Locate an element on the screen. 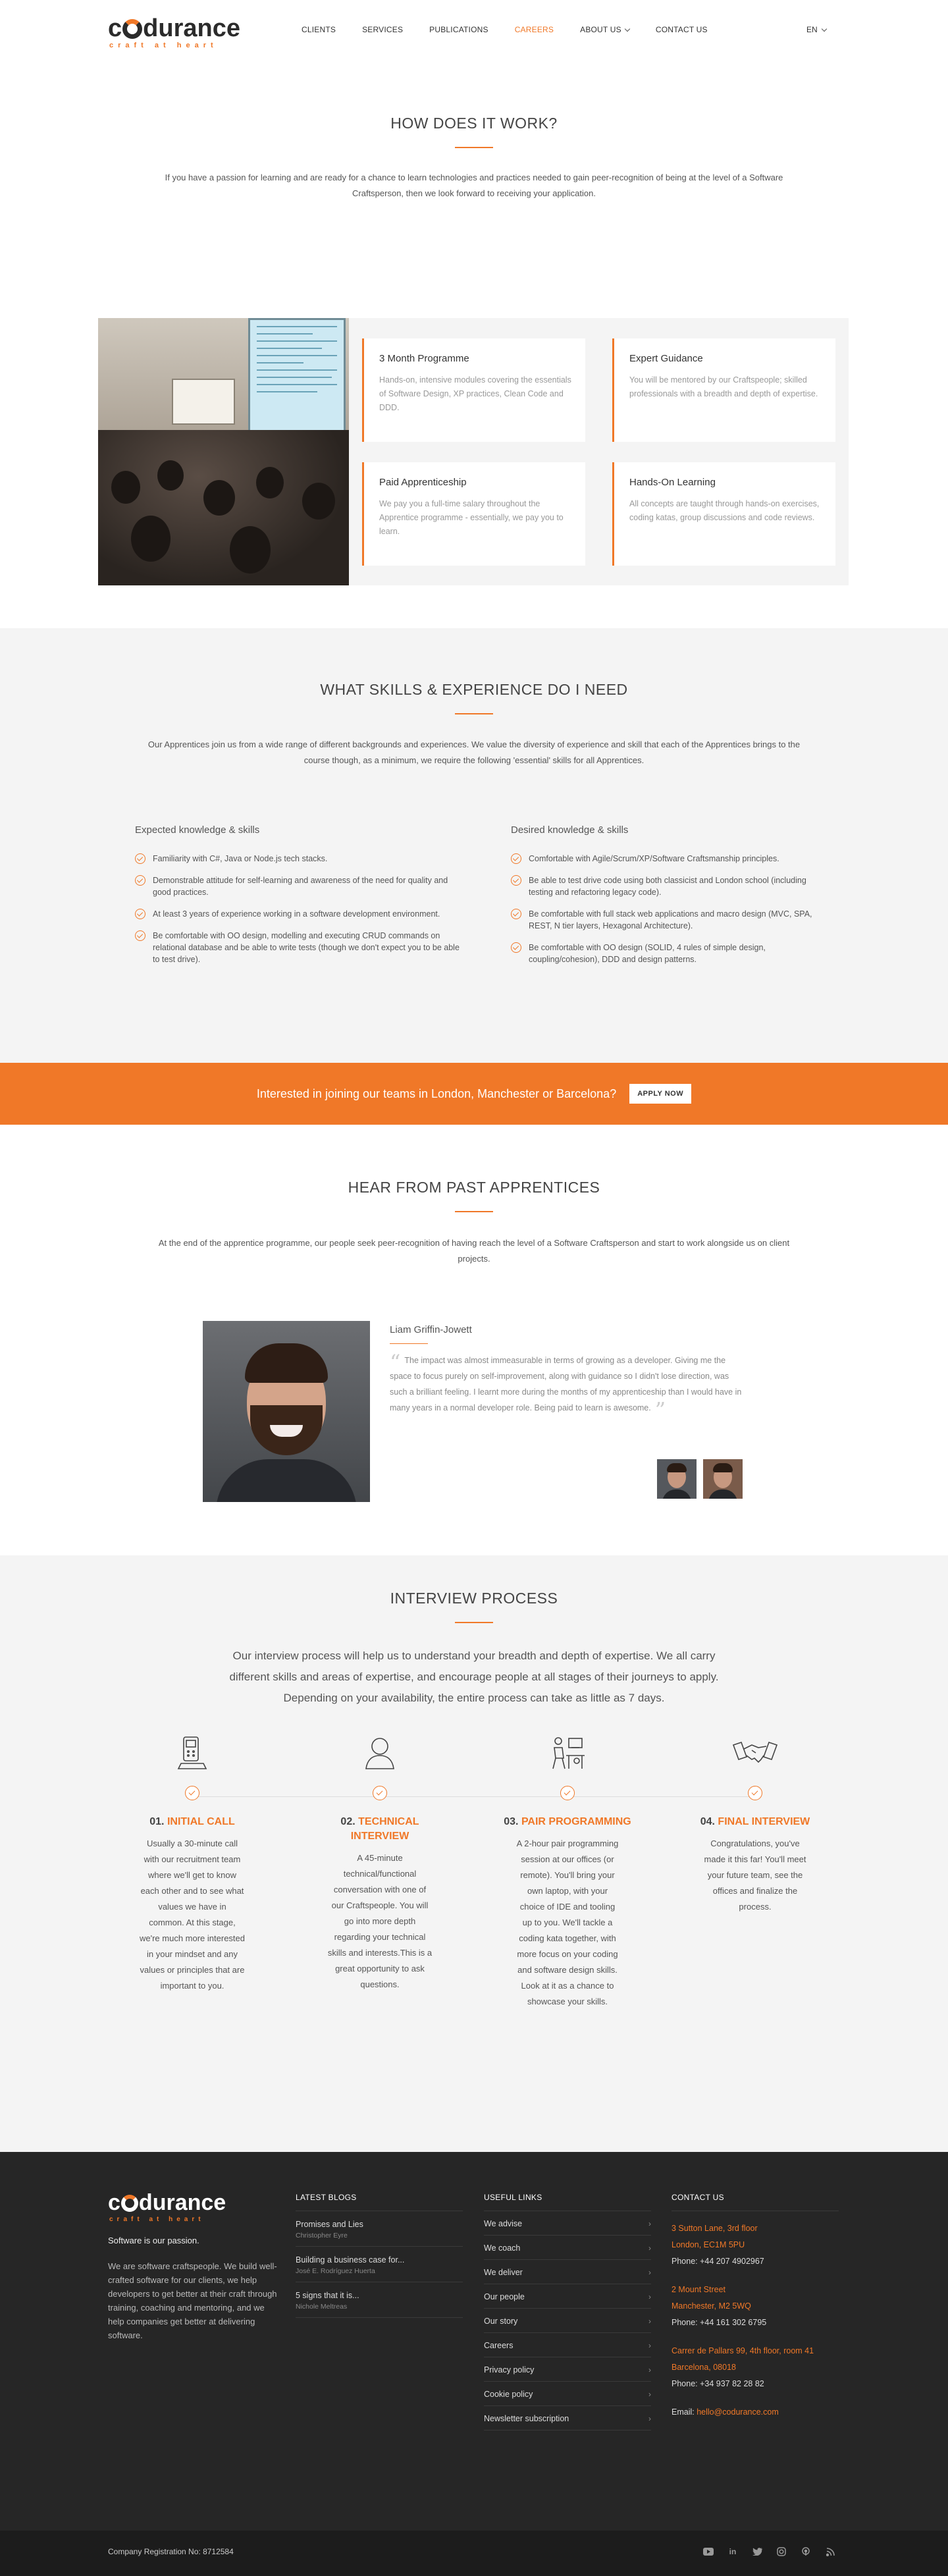  twitter-icon is located at coordinates (757, 2551).